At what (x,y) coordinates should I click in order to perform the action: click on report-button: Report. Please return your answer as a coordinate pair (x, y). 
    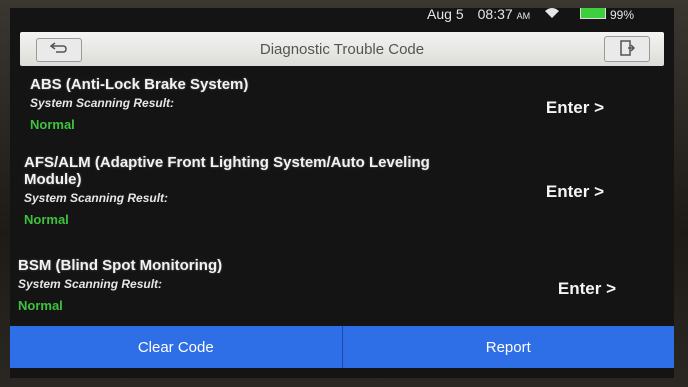
    Looking at the image, I should click on (509, 347).